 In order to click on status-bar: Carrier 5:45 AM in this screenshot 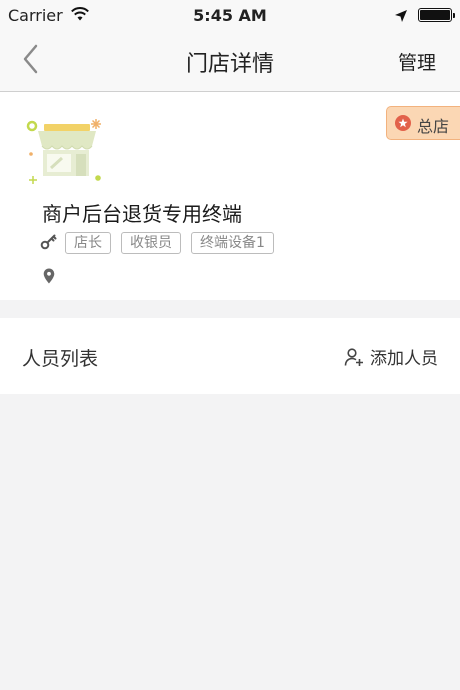, I will do `click(230, 15)`.